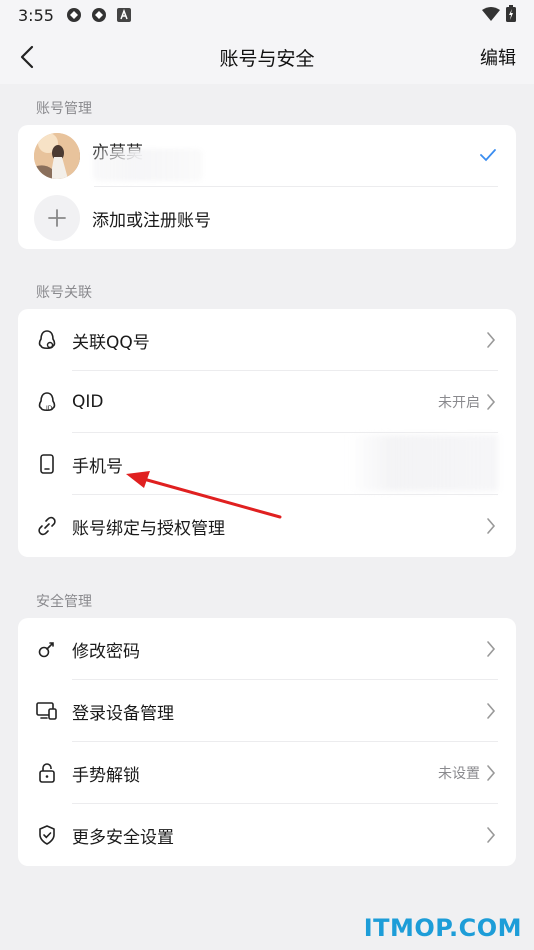  What do you see at coordinates (57, 156) in the screenshot?
I see `avatar` at bounding box center [57, 156].